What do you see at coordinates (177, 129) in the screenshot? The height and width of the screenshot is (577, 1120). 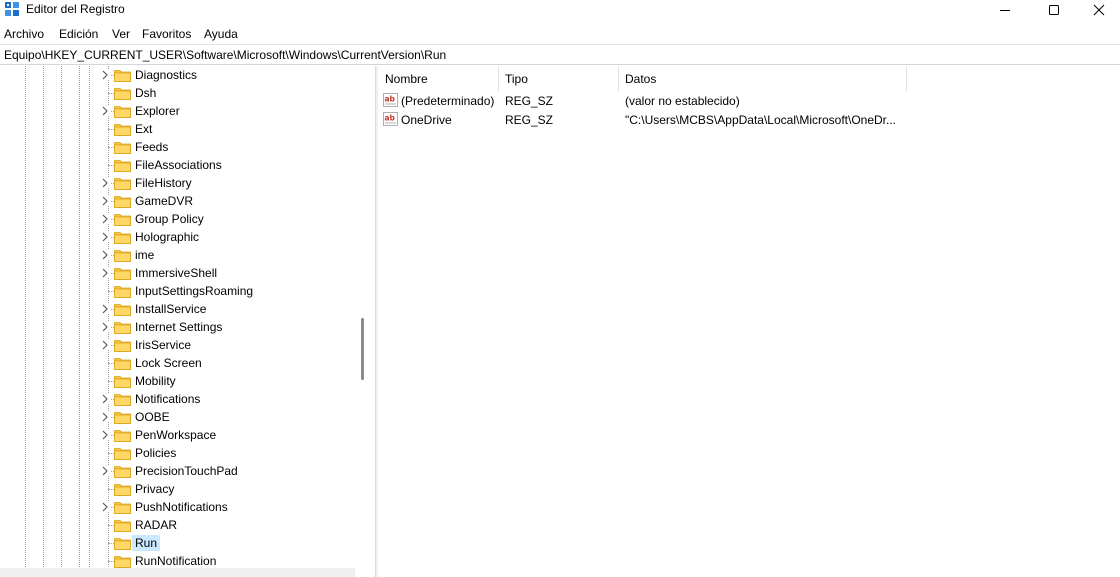 I see `tree-item: Ext` at bounding box center [177, 129].